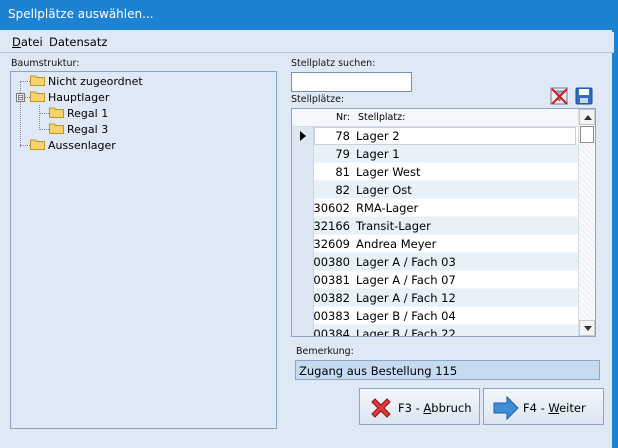  What do you see at coordinates (27, 42) in the screenshot?
I see `menu-datei: Datei` at bounding box center [27, 42].